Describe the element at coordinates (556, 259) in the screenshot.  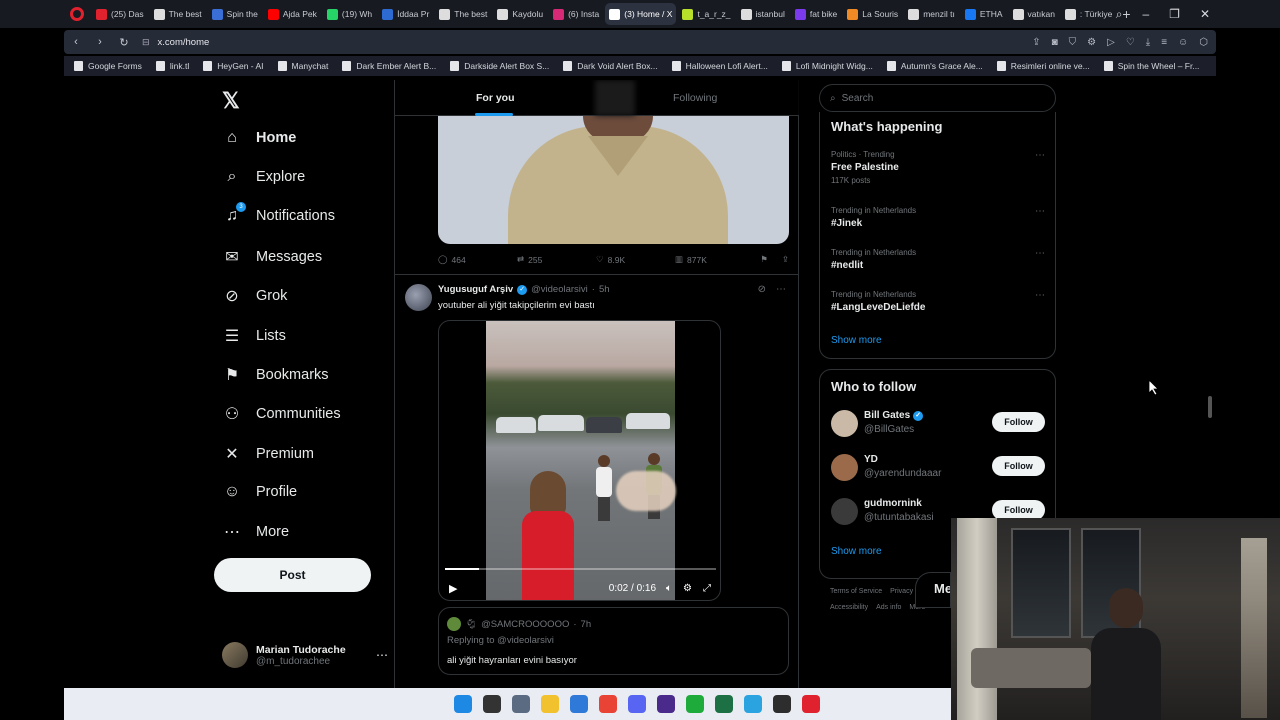
I see `repost-button: ⇄ 255` at that location.